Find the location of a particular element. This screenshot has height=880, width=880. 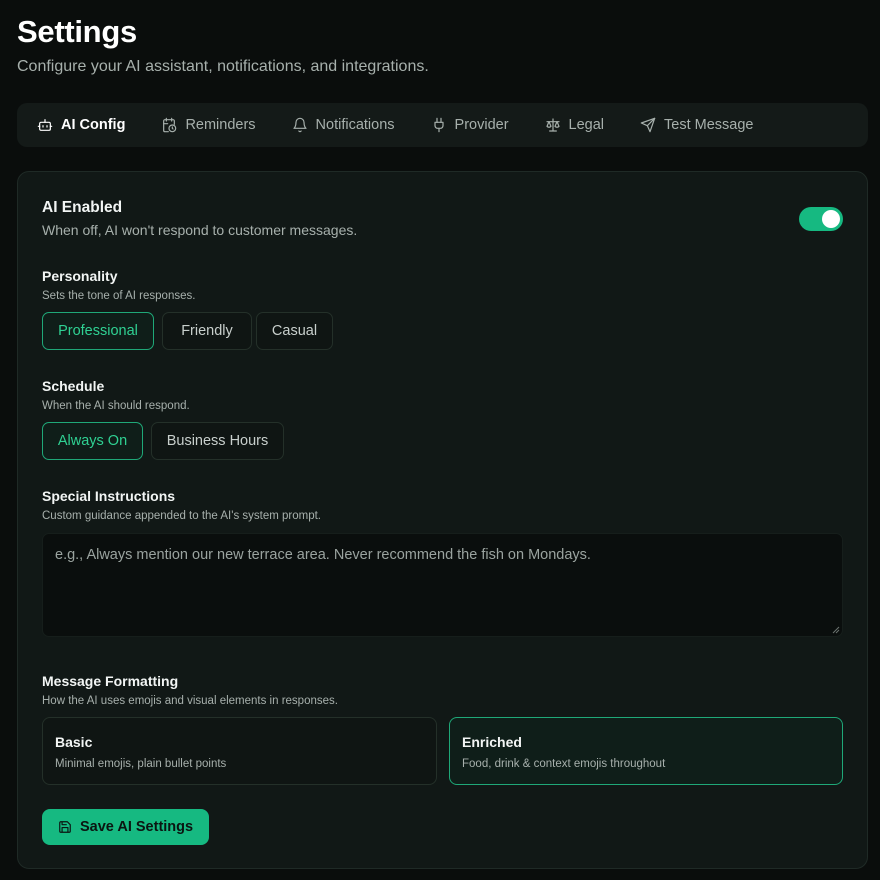

formatting-option-title: Basic is located at coordinates (74, 742).